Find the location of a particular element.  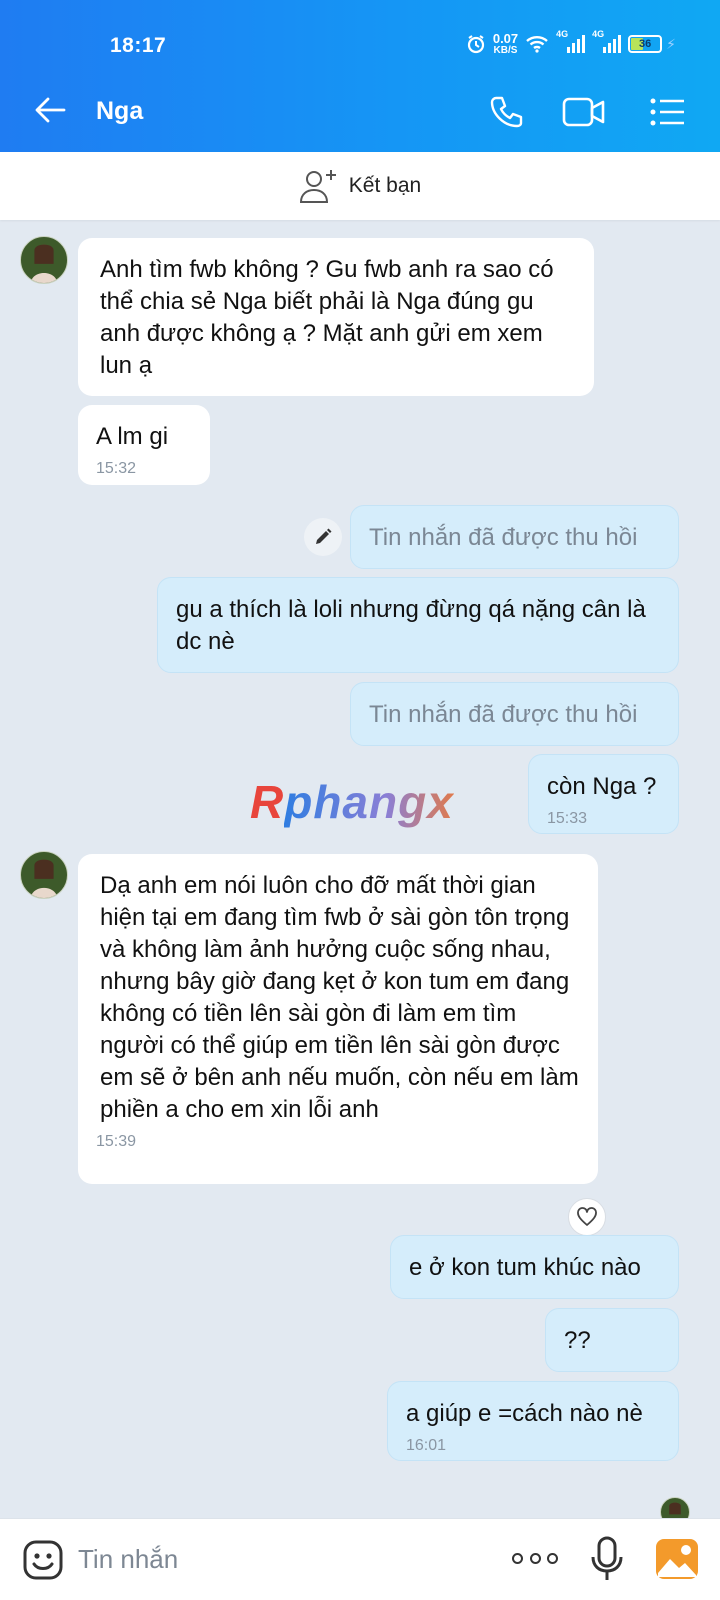

video-call-button is located at coordinates (584, 112).